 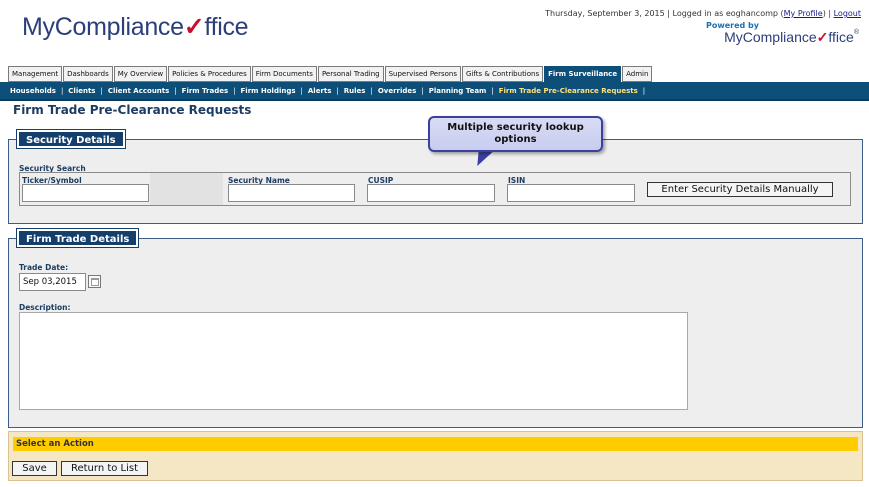 I want to click on callout-line-1: Multiple security lookup, so click(x=515, y=127).